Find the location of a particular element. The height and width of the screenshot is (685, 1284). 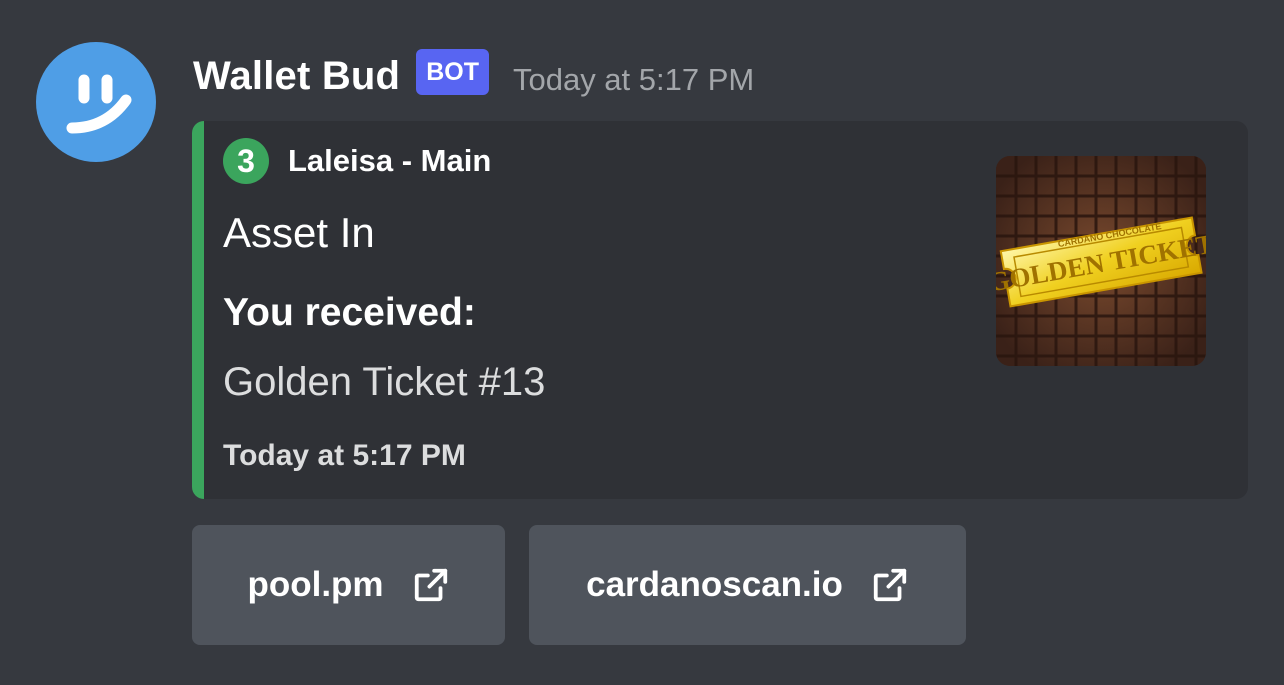

author-name: Laleisa - Main is located at coordinates (390, 160).